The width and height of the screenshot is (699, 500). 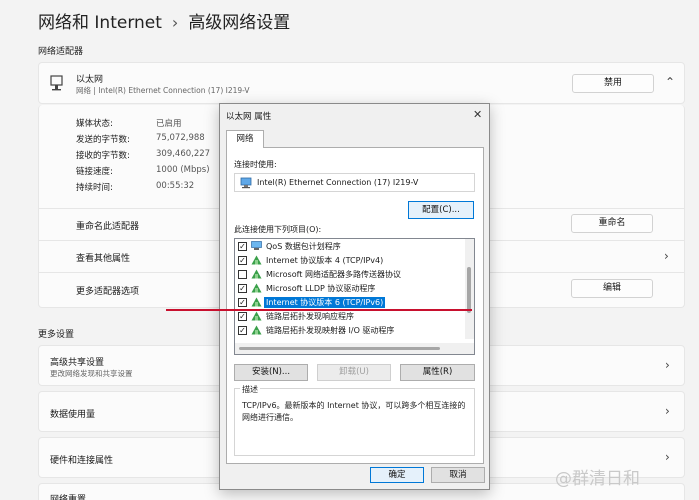 What do you see at coordinates (330, 330) in the screenshot?
I see `list-item-text: 链路层拓扑发现映射器 I/O 驱动程序` at bounding box center [330, 330].